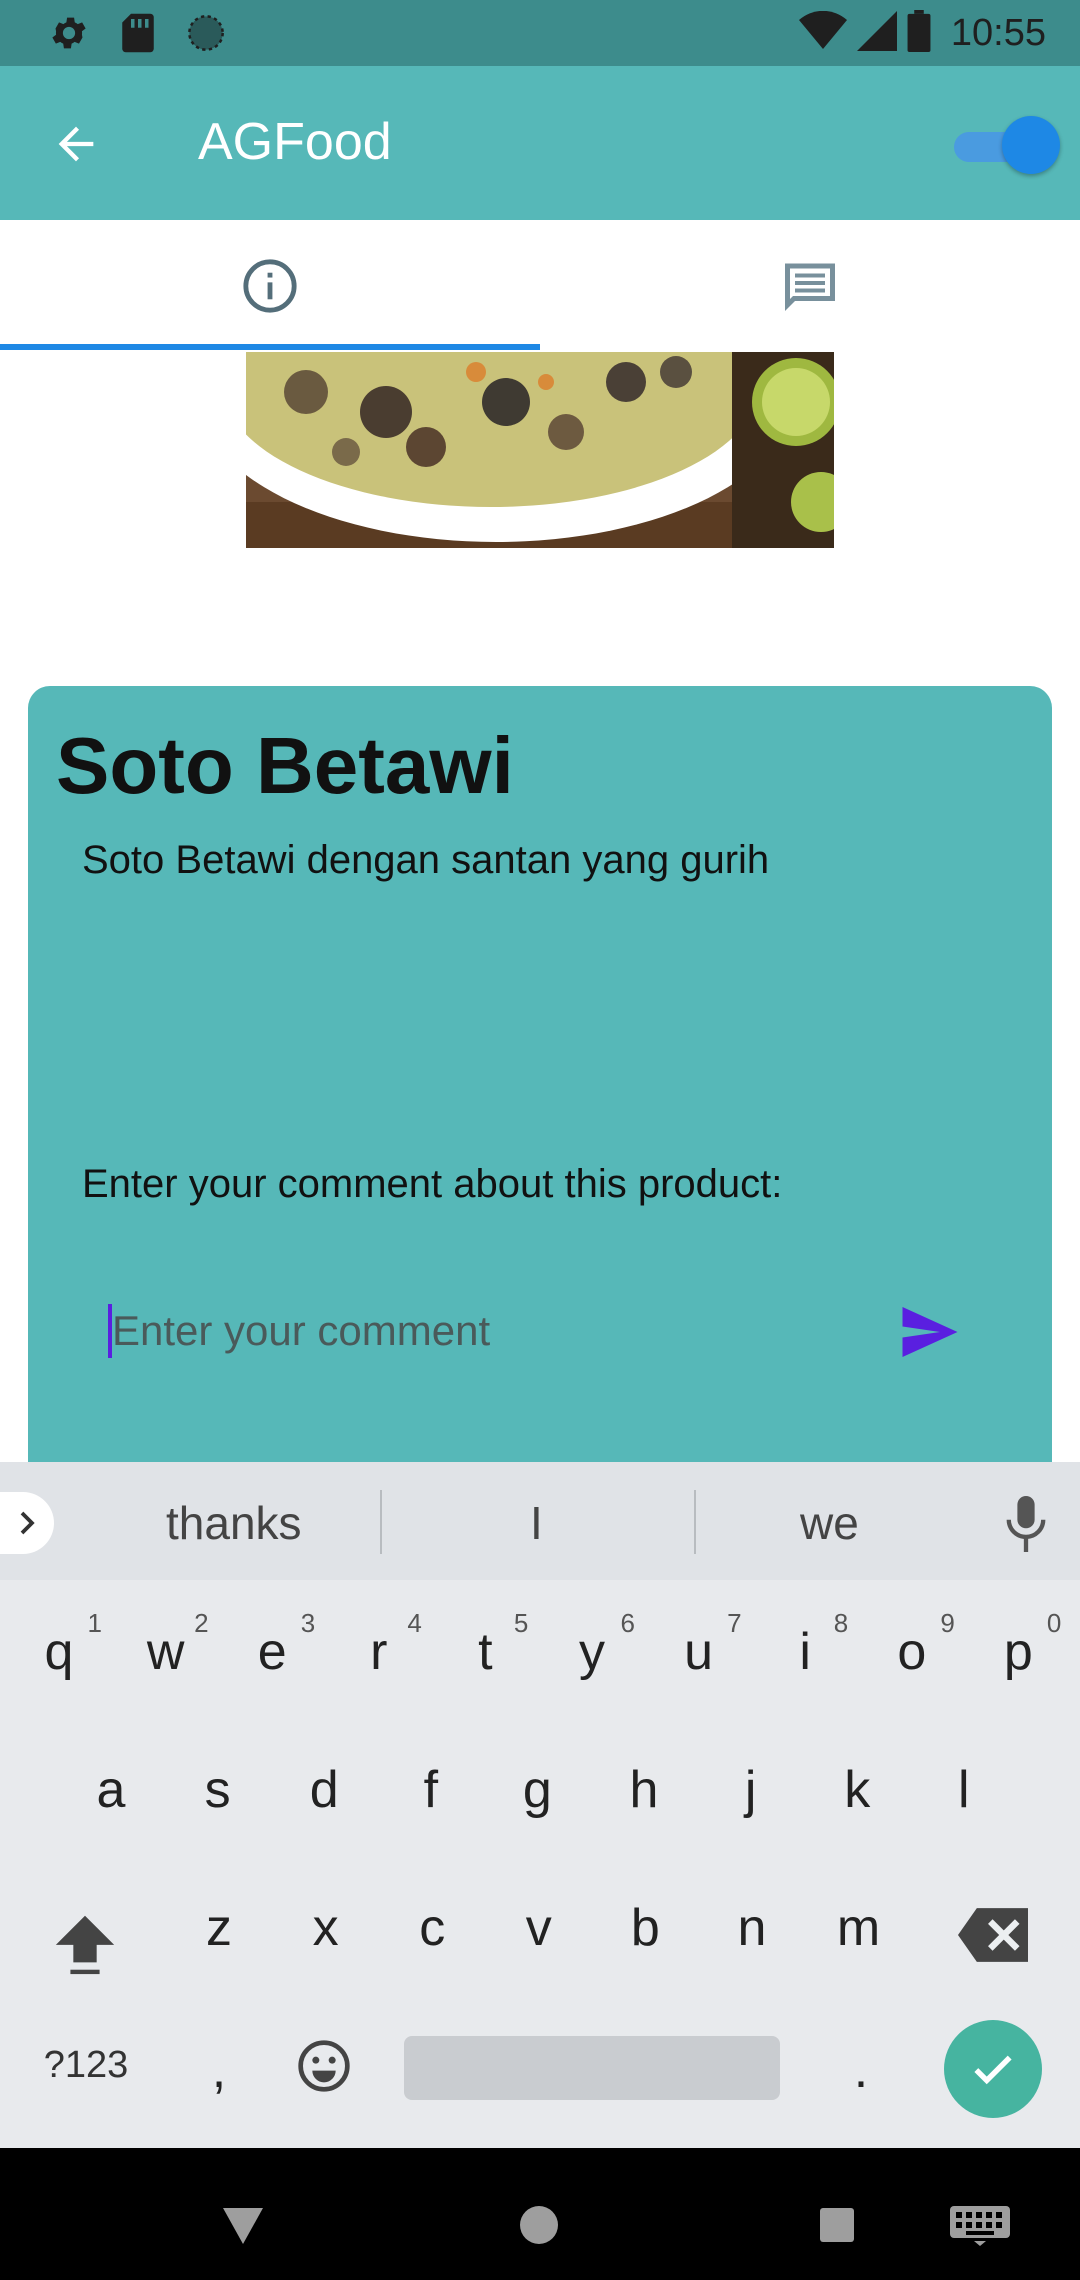 This screenshot has width=1080, height=2280. Describe the element at coordinates (326, 1928) in the screenshot. I see `key-x: x` at that location.